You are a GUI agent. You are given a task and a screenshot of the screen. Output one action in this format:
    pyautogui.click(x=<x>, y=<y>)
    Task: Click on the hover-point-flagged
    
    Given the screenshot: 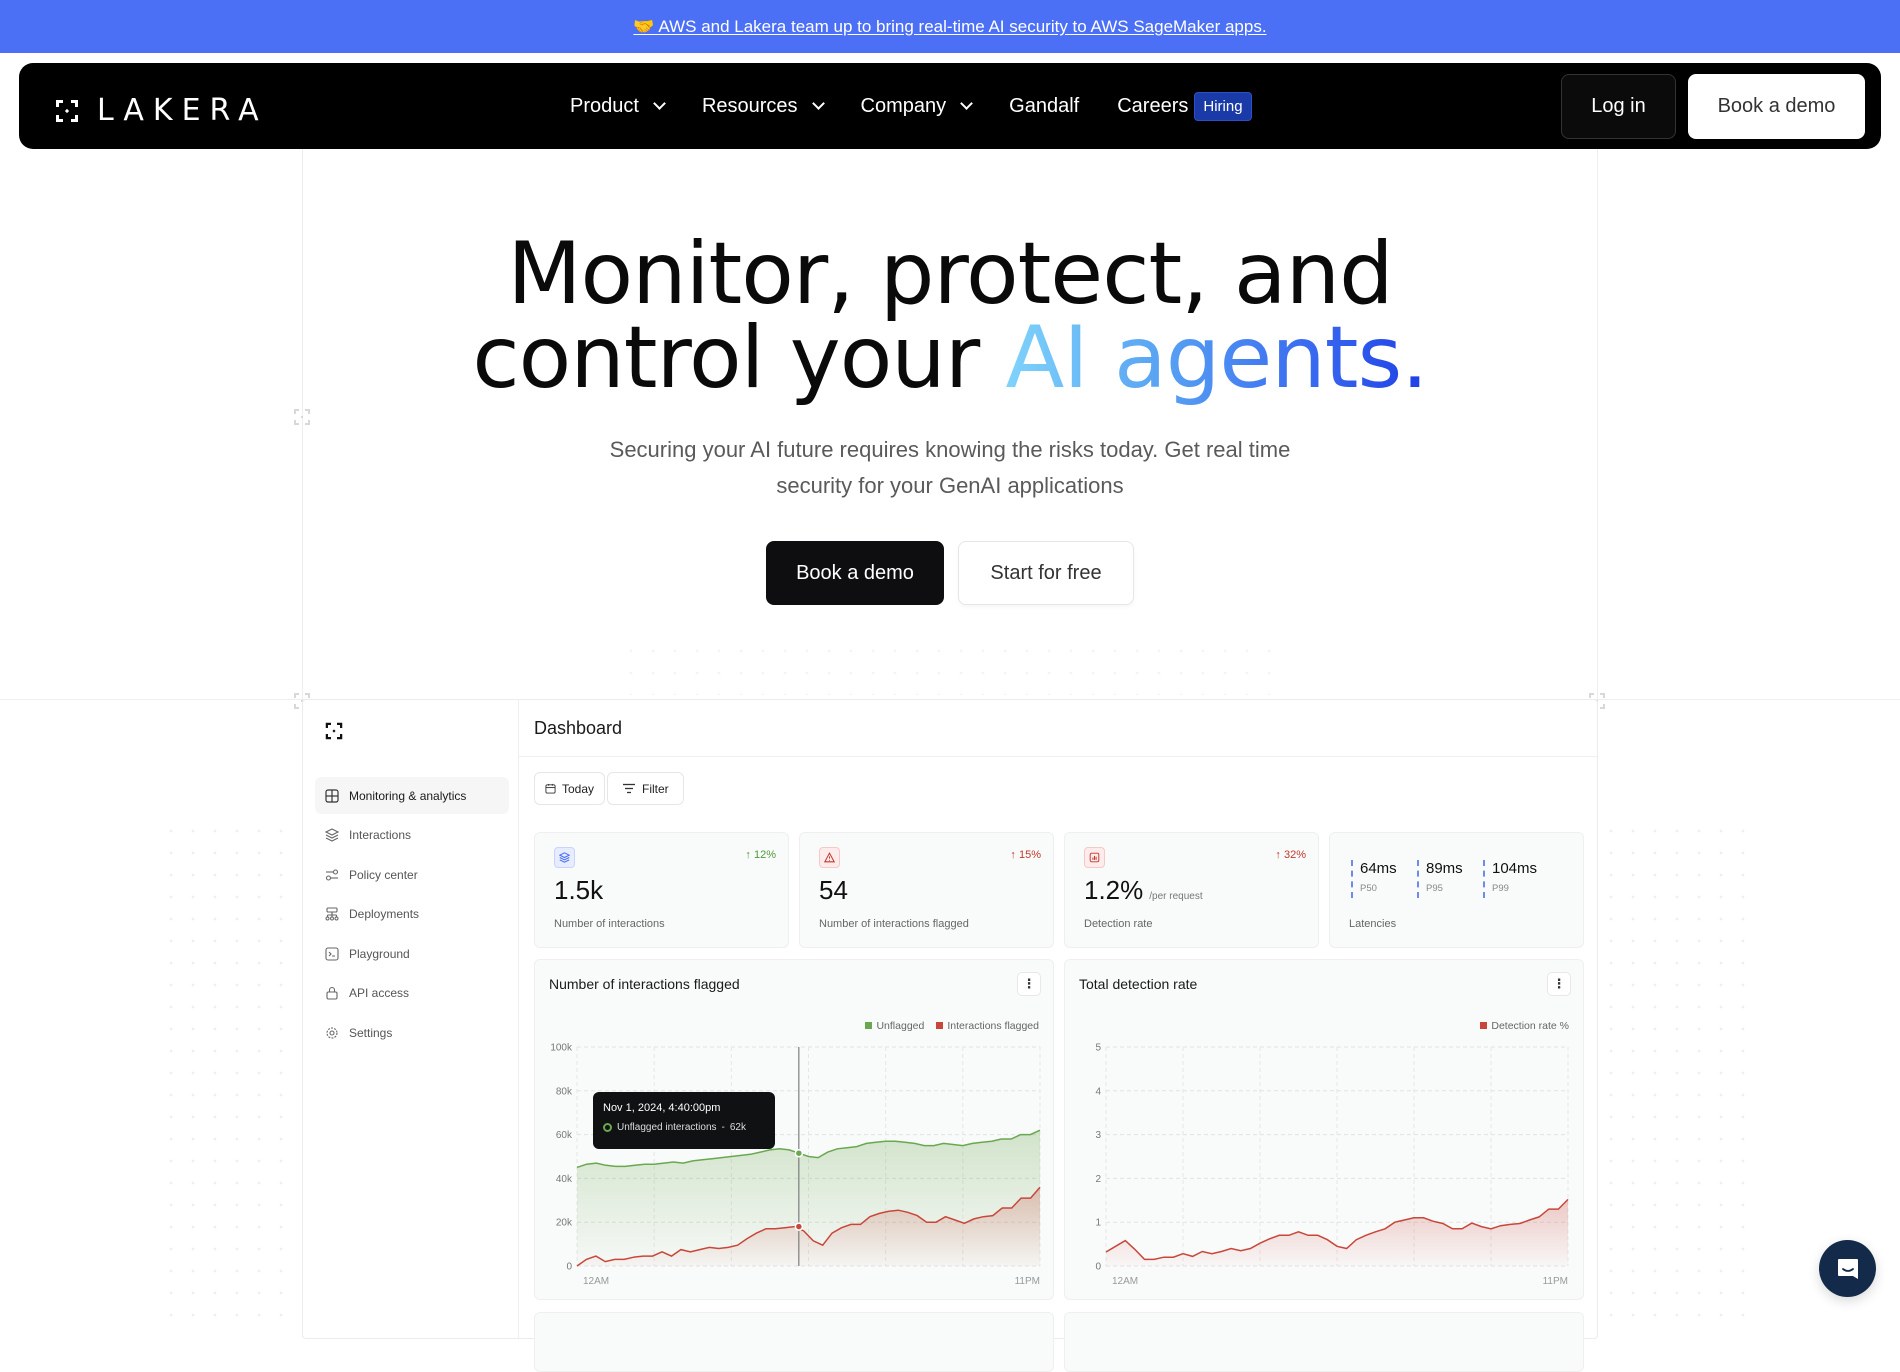 What is the action you would take?
    pyautogui.click(x=799, y=1226)
    